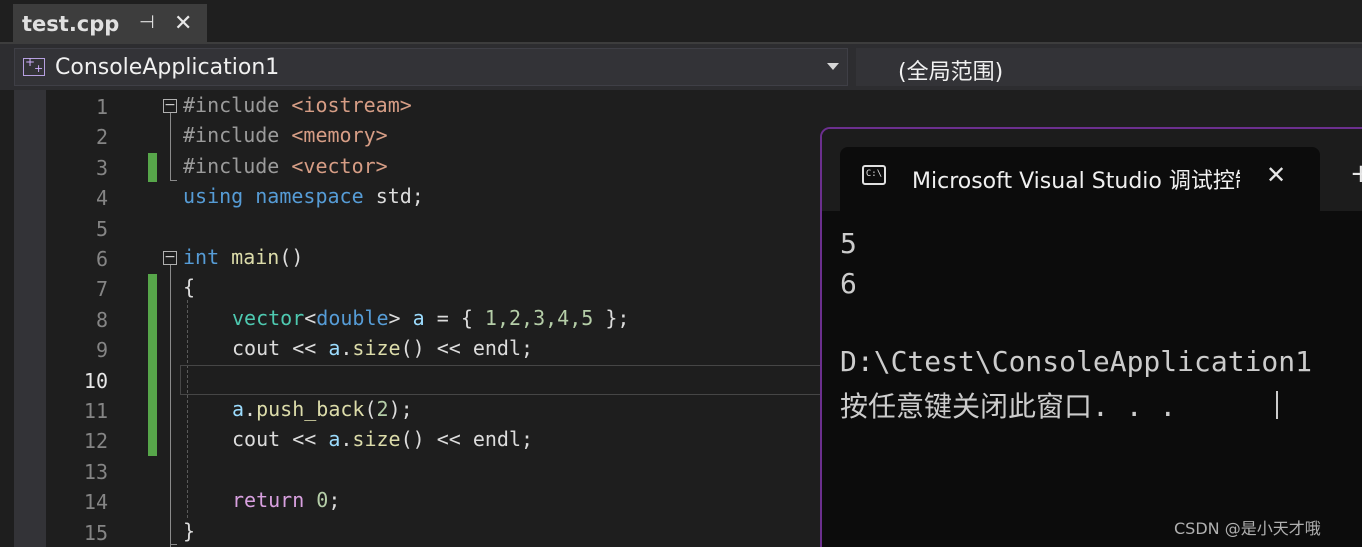 This screenshot has height=547, width=1362. I want to click on console-tab: C:\ Microsoft Visual Studio 调试控制台 ✕, so click(1080, 179).